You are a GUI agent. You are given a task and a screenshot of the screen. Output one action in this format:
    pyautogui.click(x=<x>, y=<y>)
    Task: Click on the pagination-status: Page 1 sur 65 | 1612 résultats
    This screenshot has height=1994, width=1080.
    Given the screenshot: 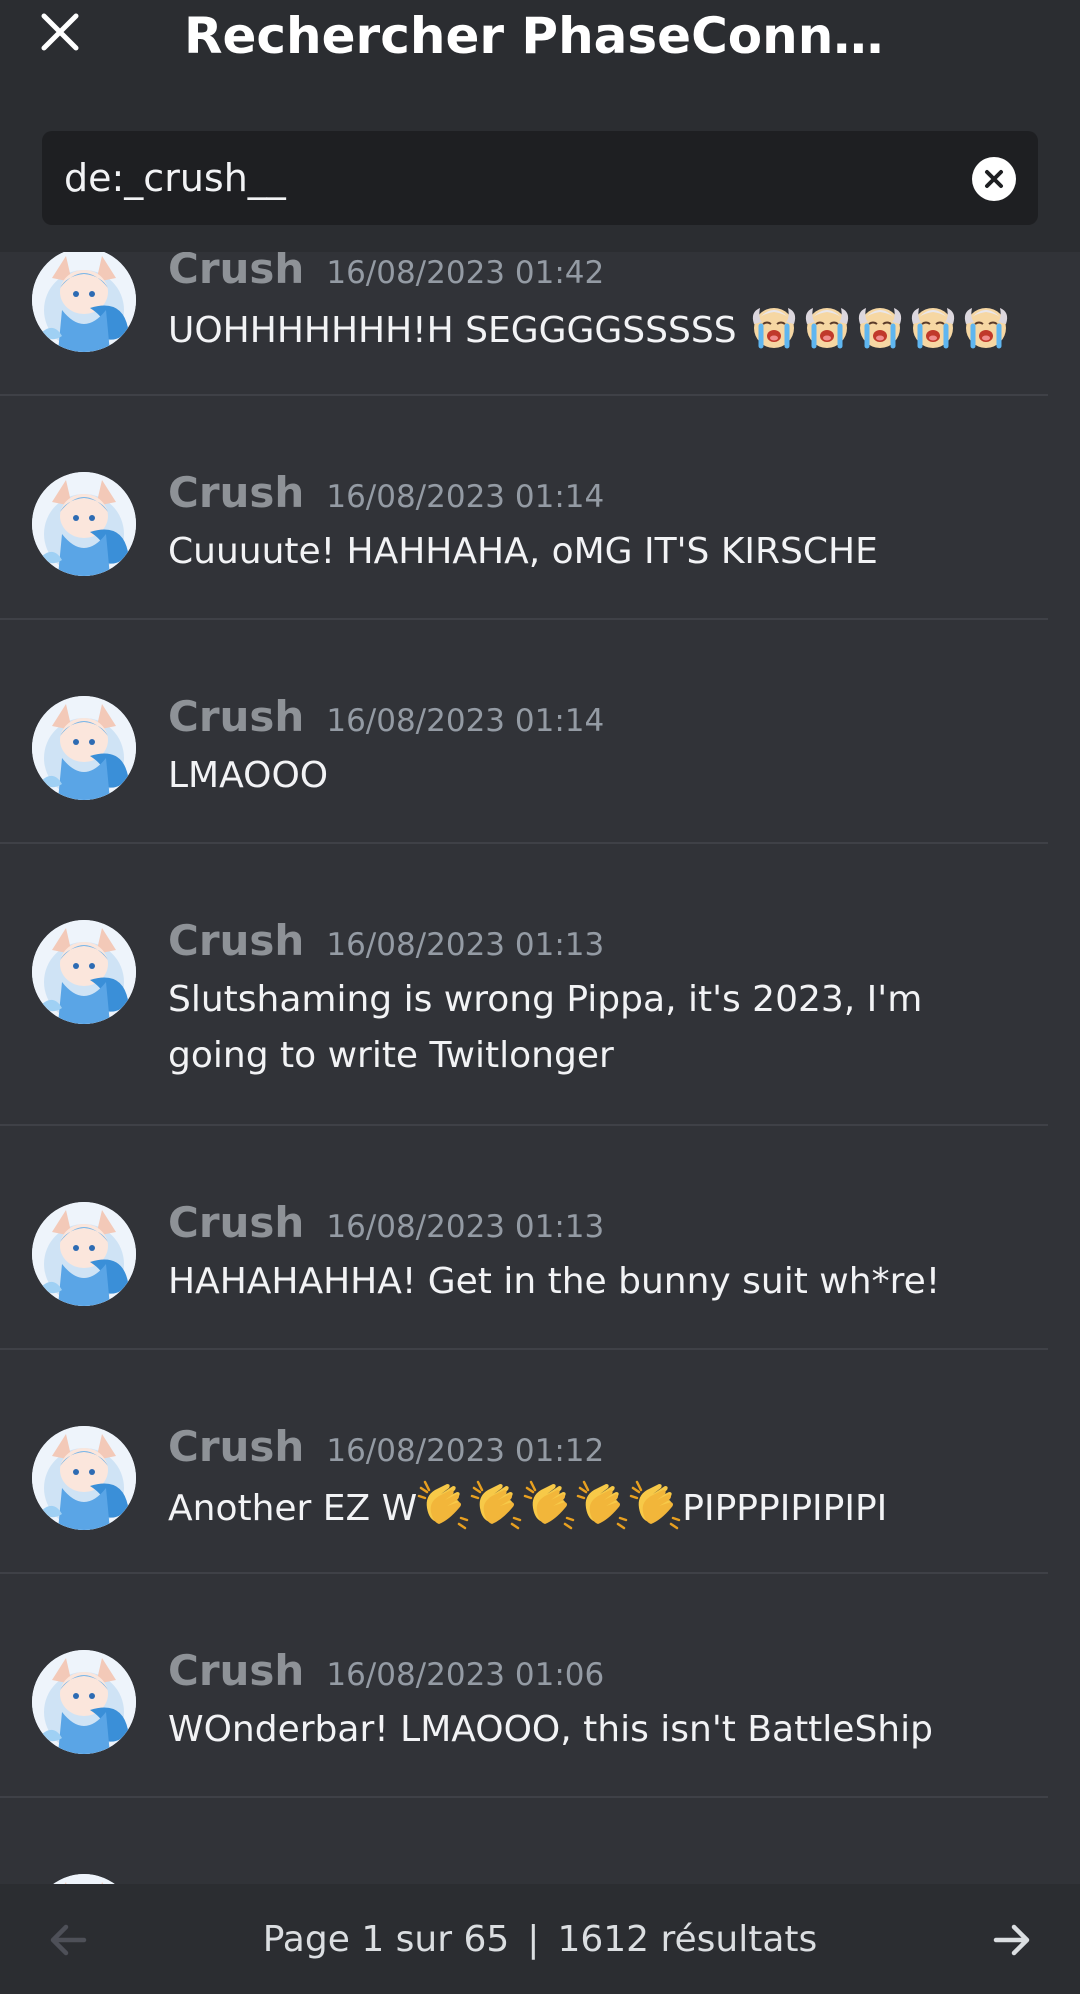 What is the action you would take?
    pyautogui.click(x=540, y=1939)
    